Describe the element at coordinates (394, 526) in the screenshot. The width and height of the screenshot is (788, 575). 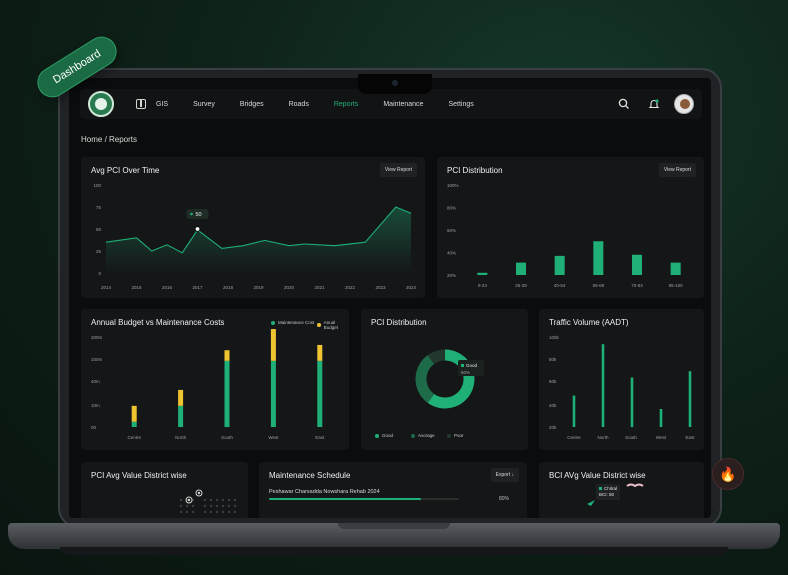
I see `base-groove` at that location.